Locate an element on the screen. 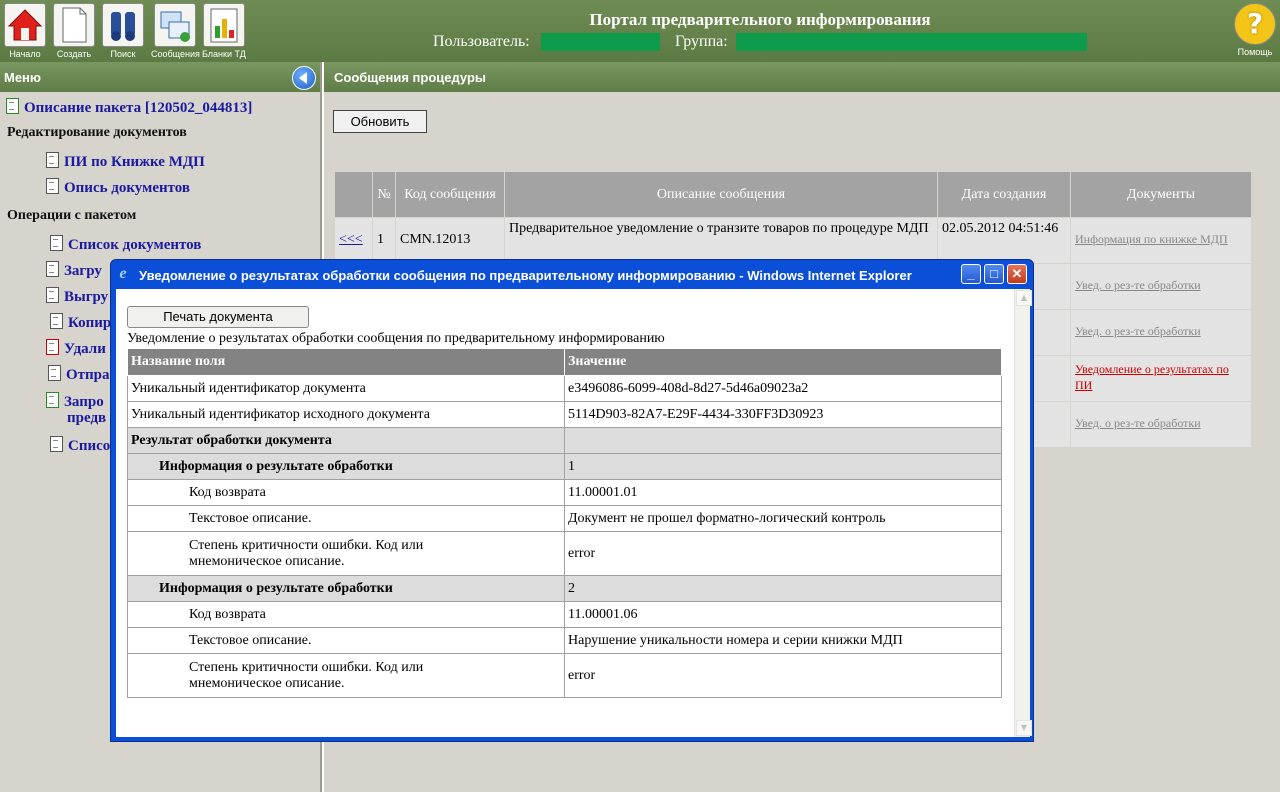 Image resolution: width=1280 pixels, height=792 pixels. package-icon is located at coordinates (12, 106).